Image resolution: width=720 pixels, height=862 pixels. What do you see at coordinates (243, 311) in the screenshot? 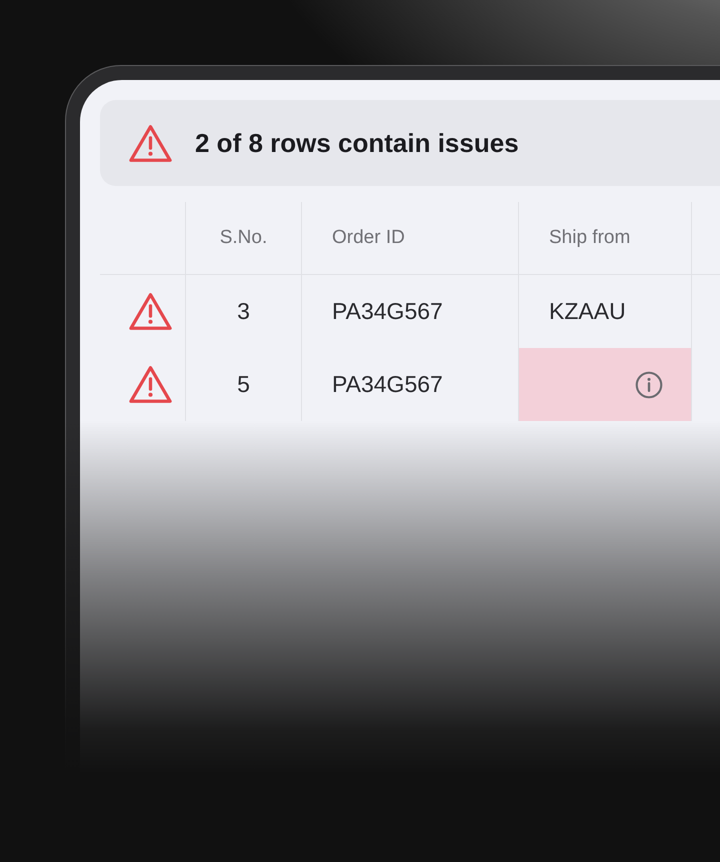
I see `table-cell: 3` at bounding box center [243, 311].